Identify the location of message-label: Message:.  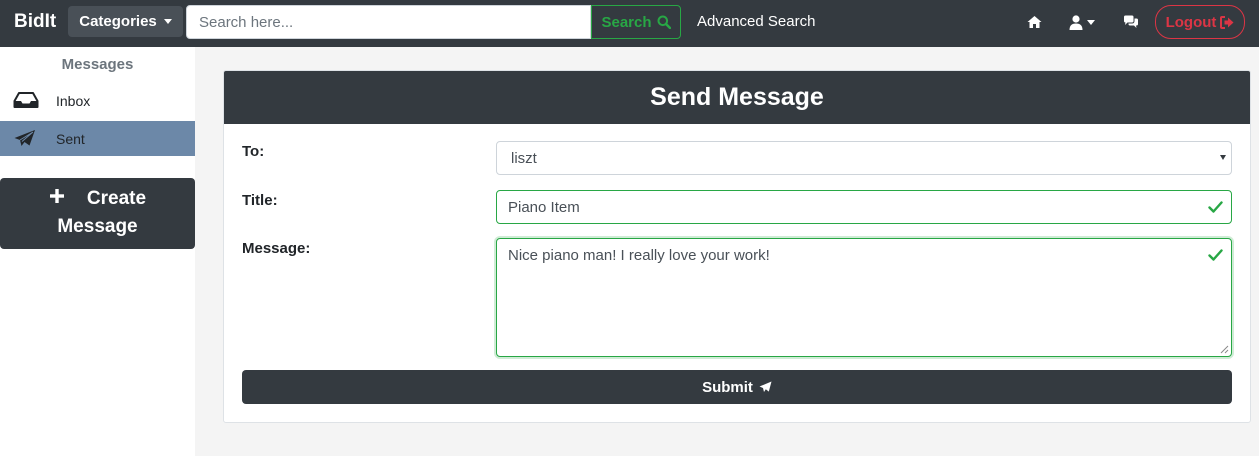
(276, 248).